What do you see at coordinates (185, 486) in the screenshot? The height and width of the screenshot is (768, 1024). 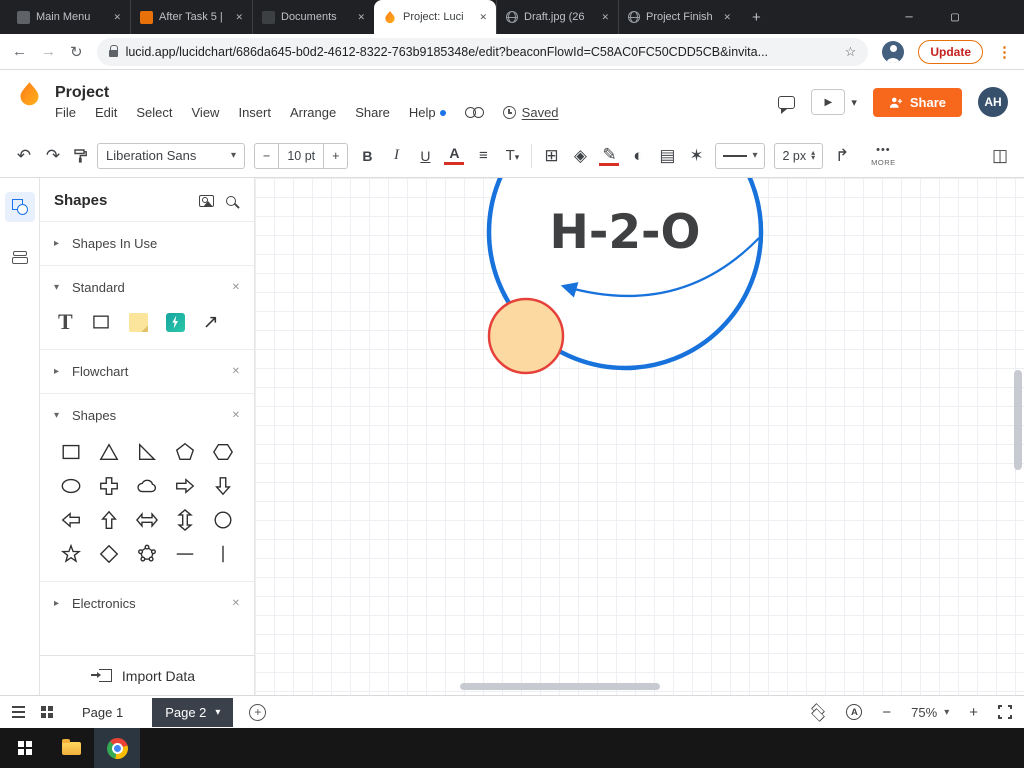 I see `shape-arrow-right` at bounding box center [185, 486].